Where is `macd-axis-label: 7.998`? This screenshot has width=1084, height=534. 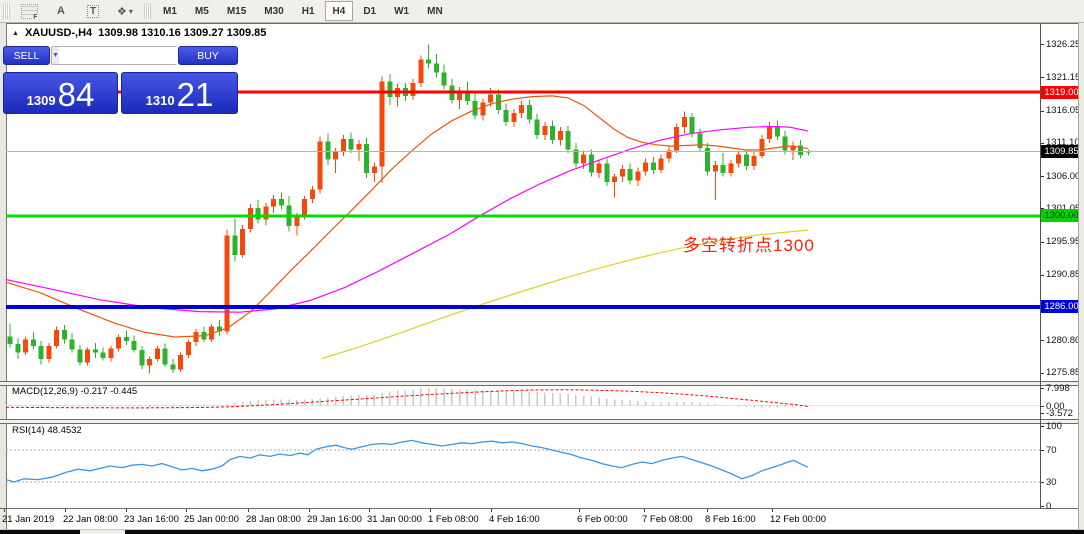
macd-axis-label: 7.998 is located at coordinates (1058, 388).